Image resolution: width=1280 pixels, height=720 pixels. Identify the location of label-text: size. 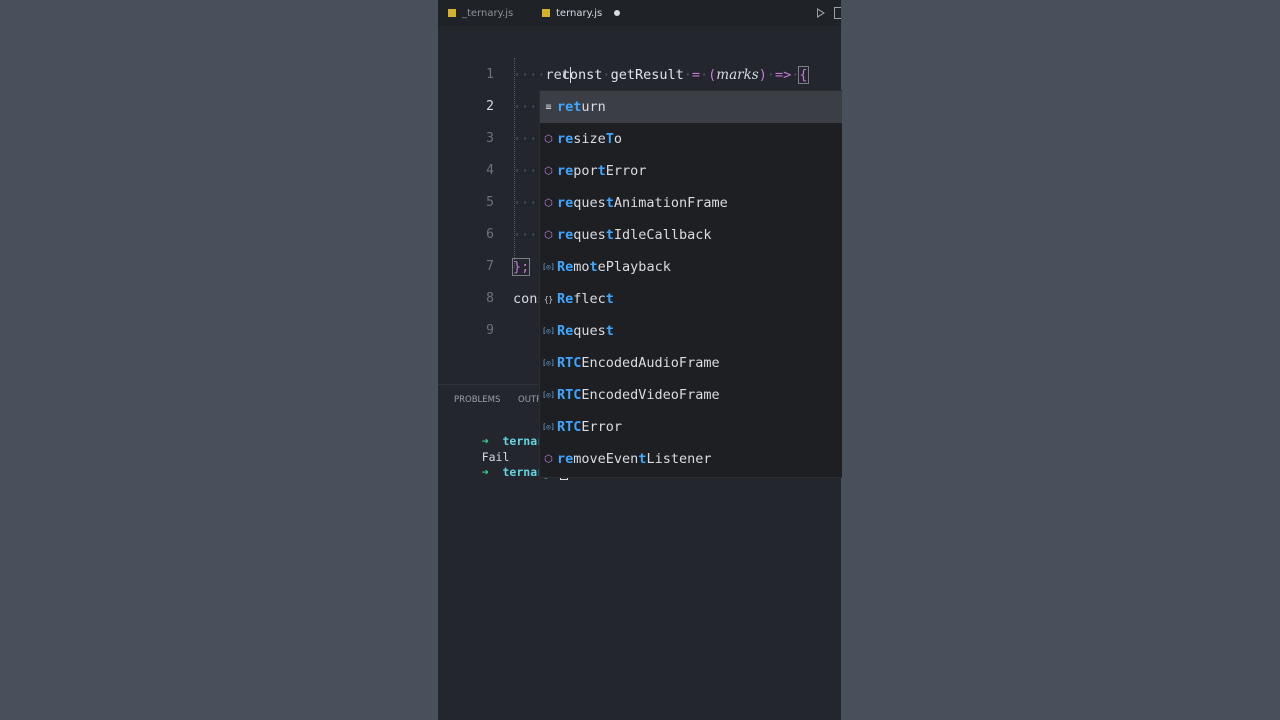
(589, 139).